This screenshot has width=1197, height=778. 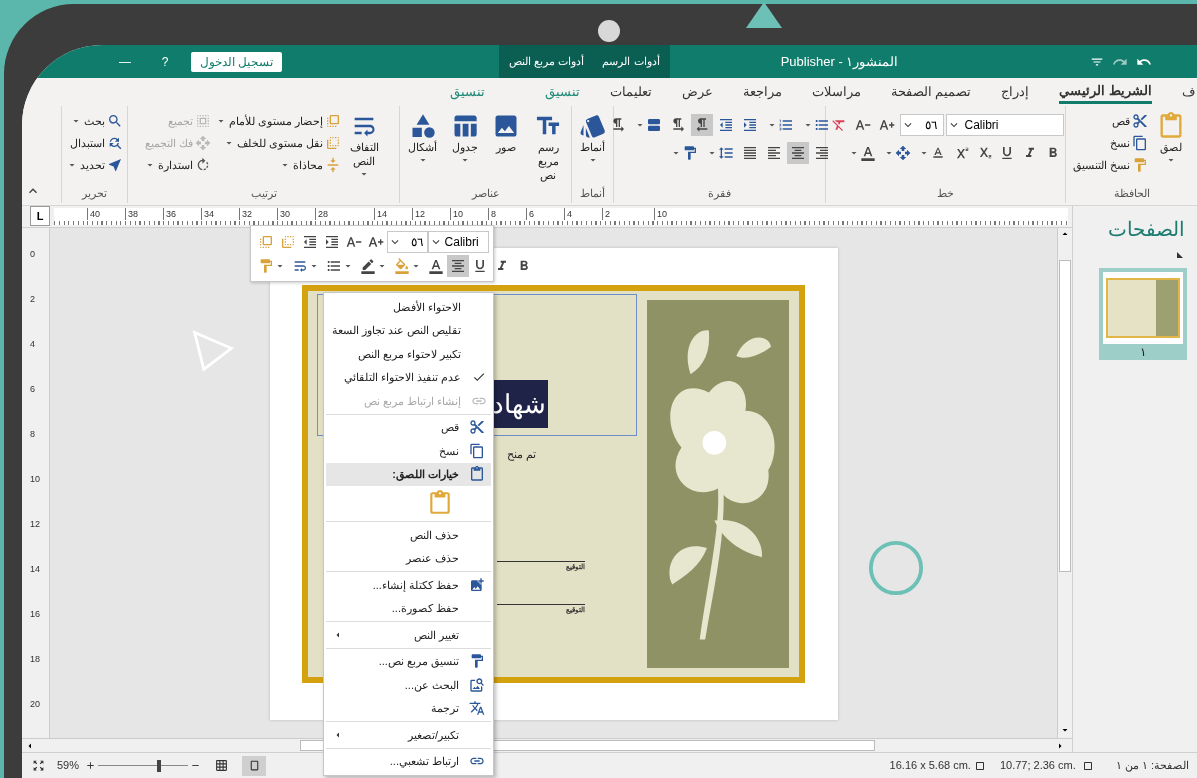 I want to click on ruler-number: 0, so click(x=33, y=255).